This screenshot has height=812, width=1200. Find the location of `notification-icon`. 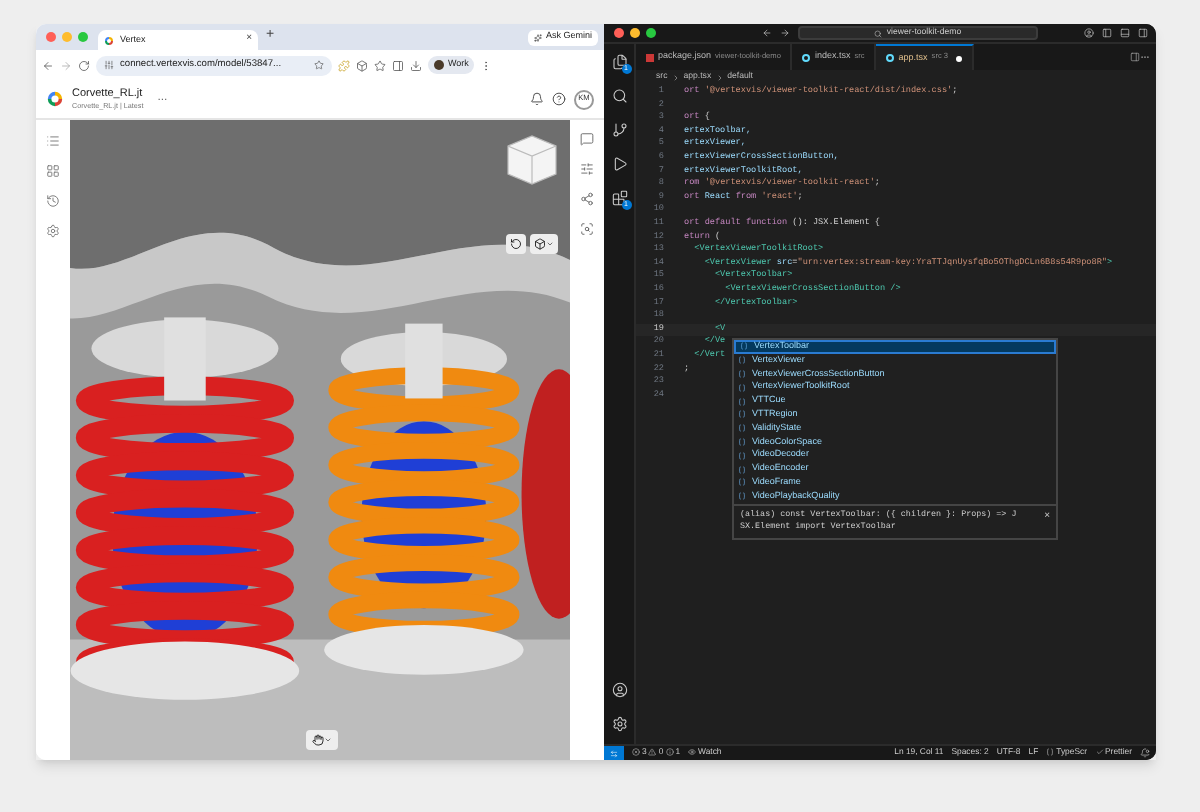

notification-icon is located at coordinates (537, 99).